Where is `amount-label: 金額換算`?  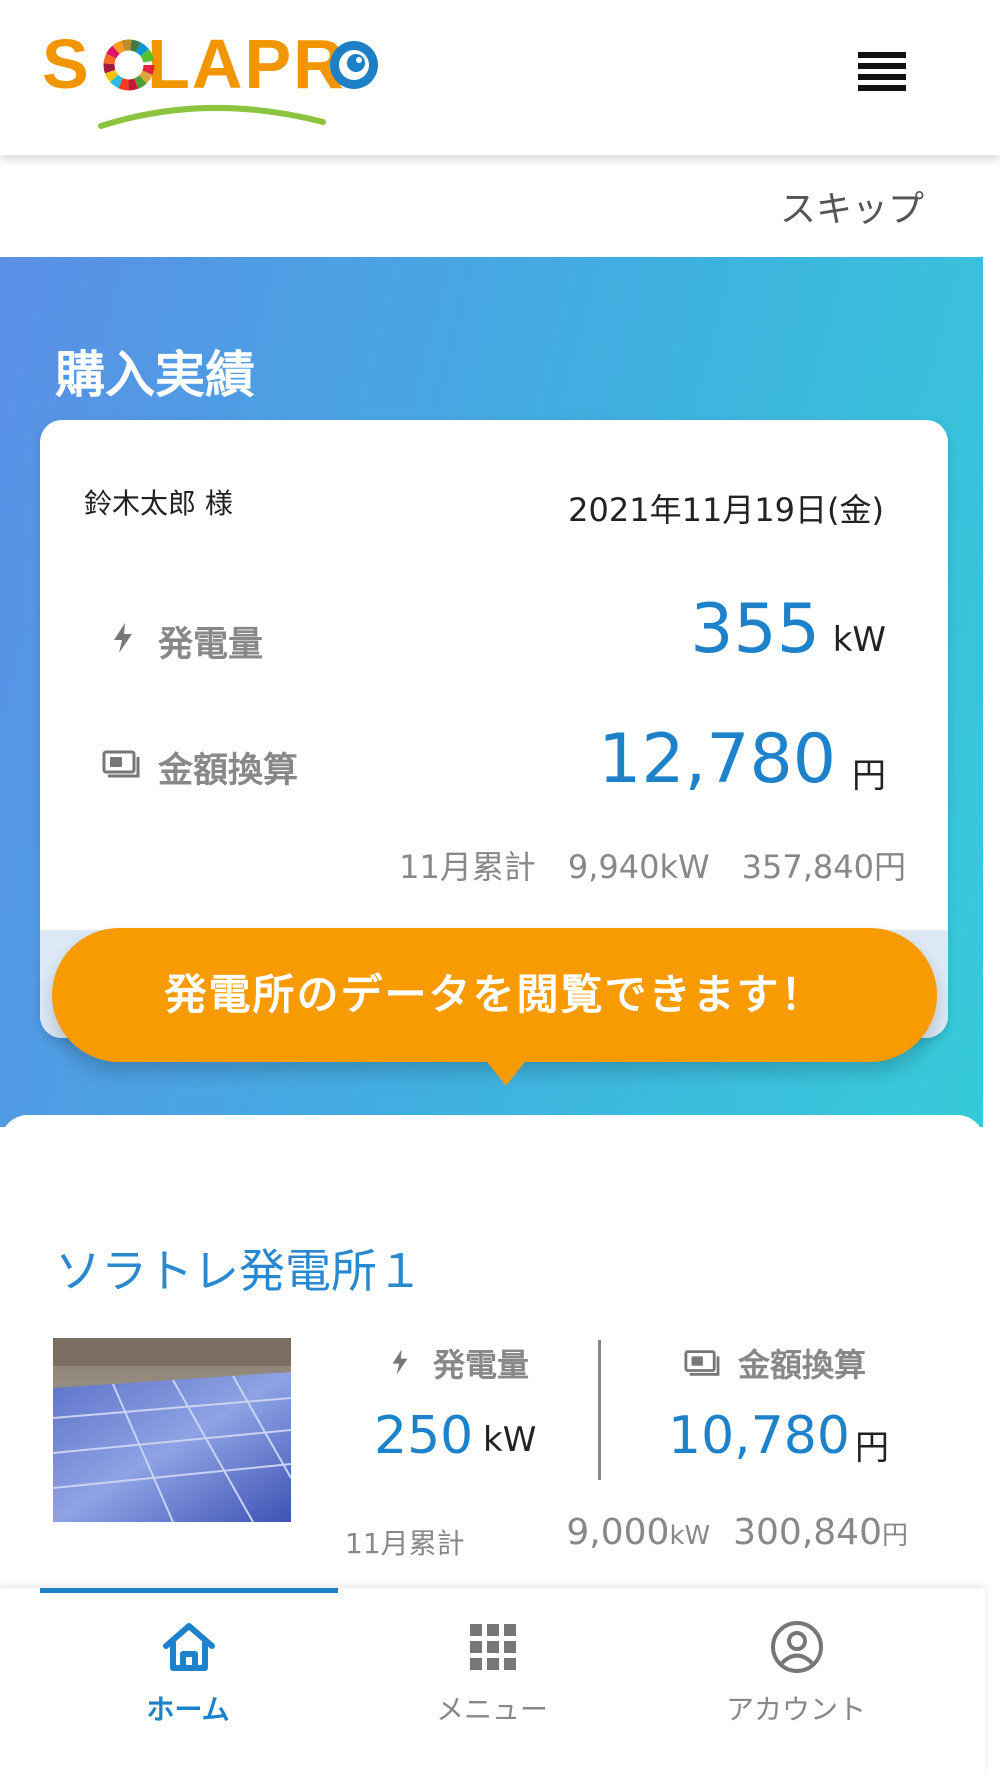 amount-label: 金額換算 is located at coordinates (228, 771).